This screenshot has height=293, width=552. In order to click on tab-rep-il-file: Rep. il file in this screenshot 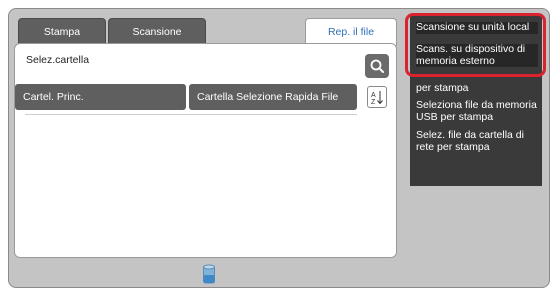, I will do `click(351, 32)`.